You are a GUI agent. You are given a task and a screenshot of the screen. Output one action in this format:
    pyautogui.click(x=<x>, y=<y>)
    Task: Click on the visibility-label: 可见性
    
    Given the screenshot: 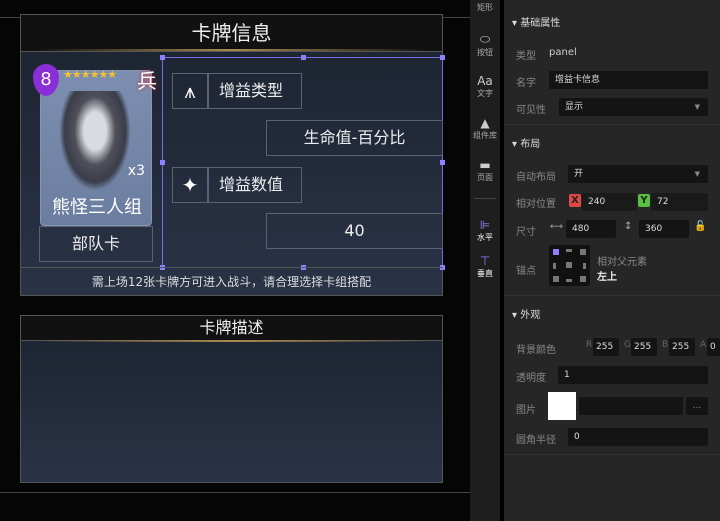 What is the action you would take?
    pyautogui.click(x=531, y=110)
    